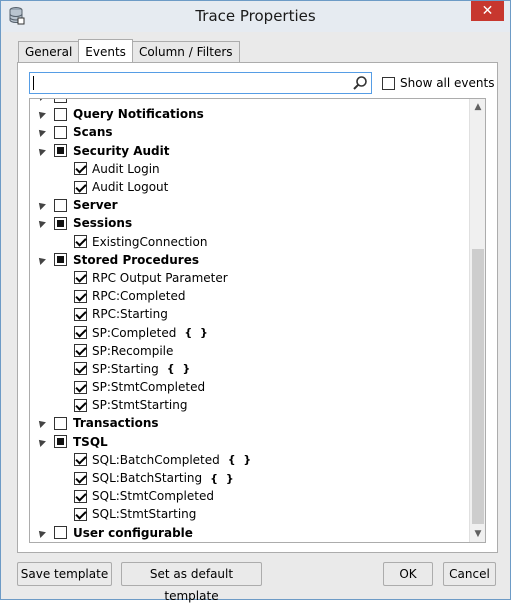 Image resolution: width=511 pixels, height=607 pixels. I want to click on title-bar: Trace Properties ✕, so click(255, 16).